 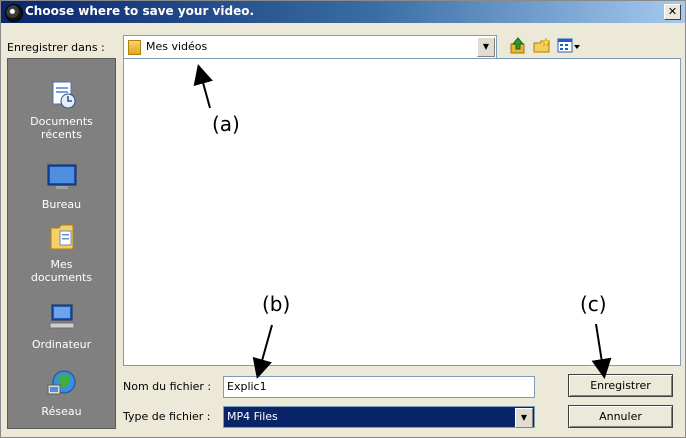 What do you see at coordinates (226, 124) in the screenshot?
I see `annotation-a: (a)` at bounding box center [226, 124].